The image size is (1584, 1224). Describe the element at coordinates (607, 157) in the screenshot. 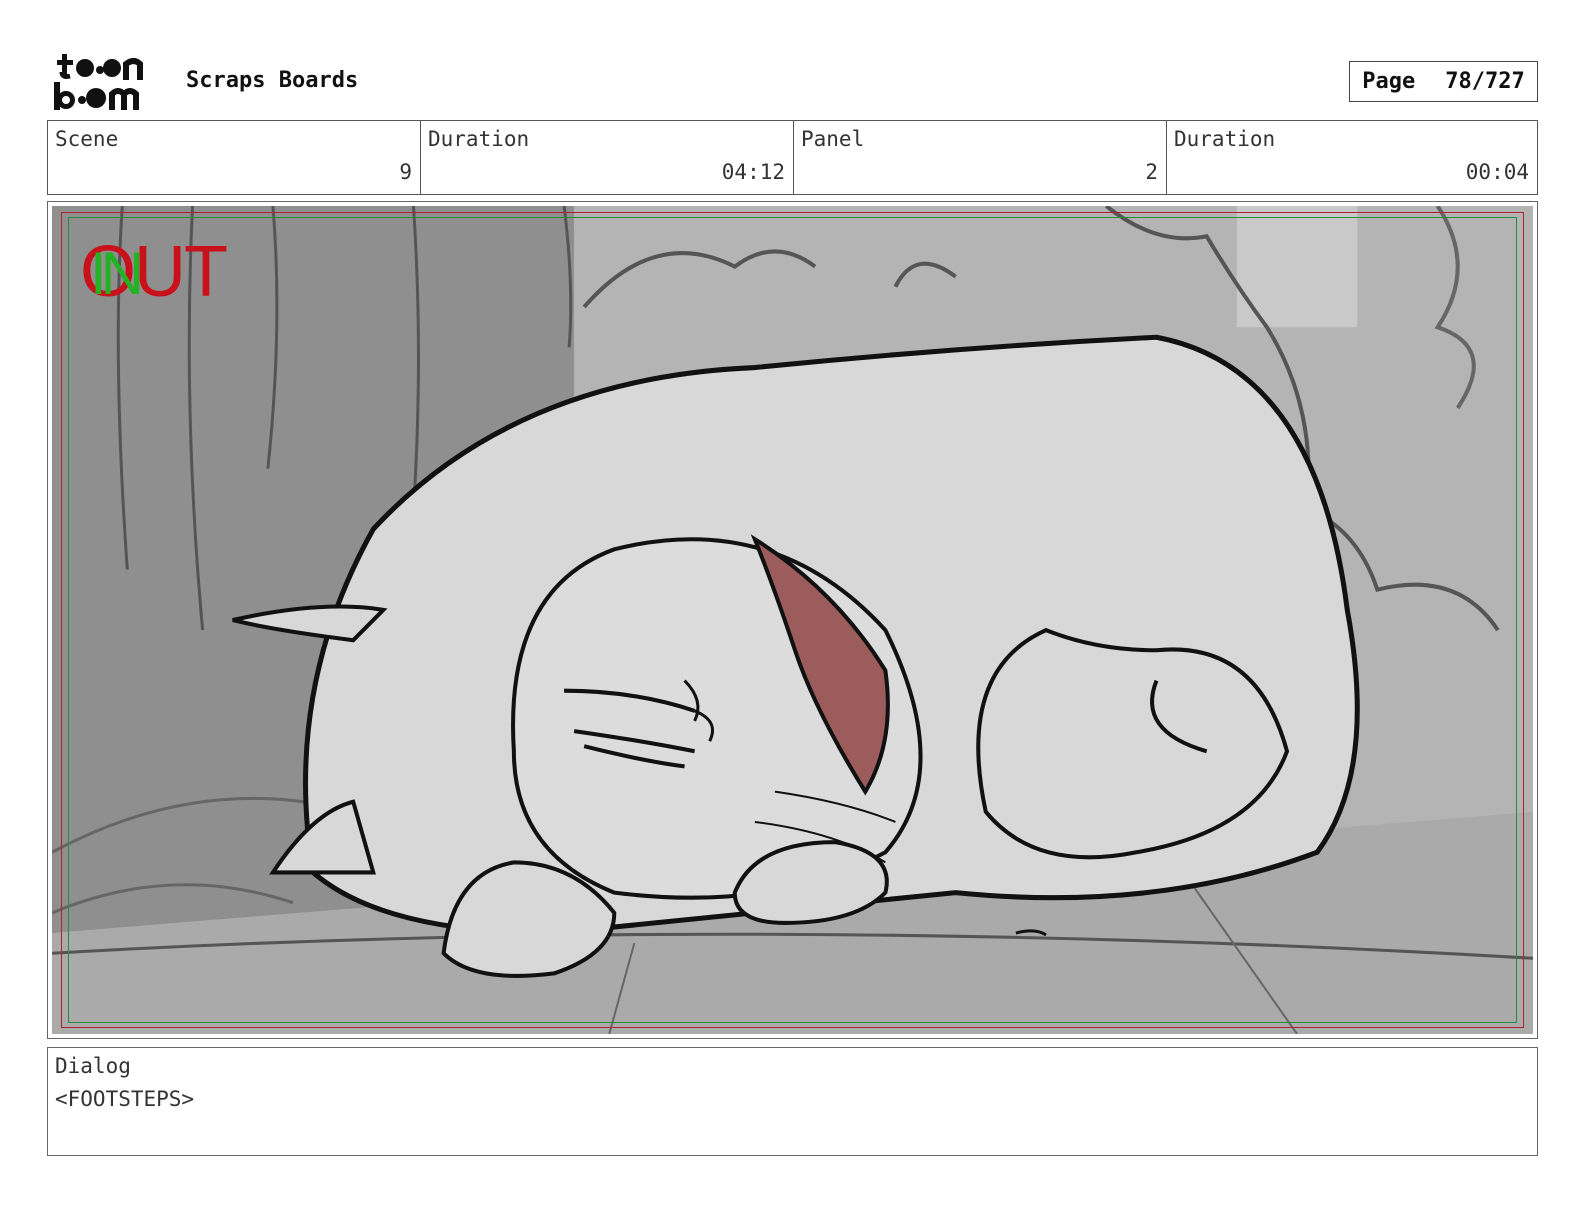

I see `scene-duration-cell: Duration 04:12` at that location.